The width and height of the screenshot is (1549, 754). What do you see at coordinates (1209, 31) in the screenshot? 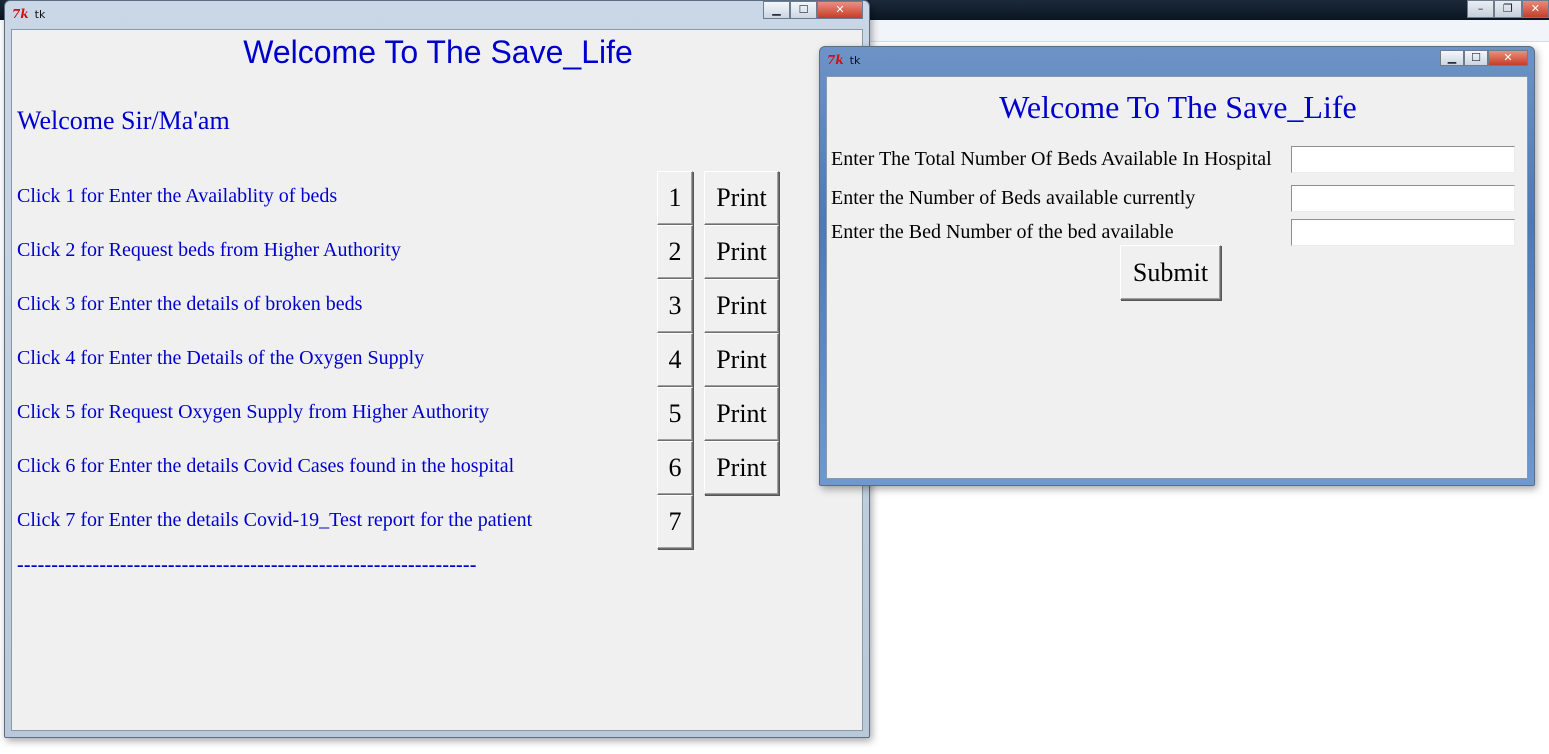
I see `background-window-area` at bounding box center [1209, 31].